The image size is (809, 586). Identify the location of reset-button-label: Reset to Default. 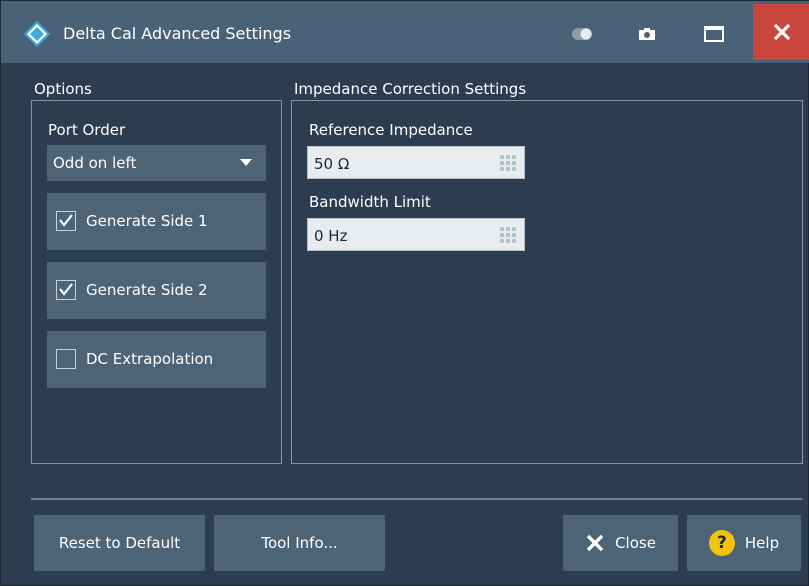
(119, 543).